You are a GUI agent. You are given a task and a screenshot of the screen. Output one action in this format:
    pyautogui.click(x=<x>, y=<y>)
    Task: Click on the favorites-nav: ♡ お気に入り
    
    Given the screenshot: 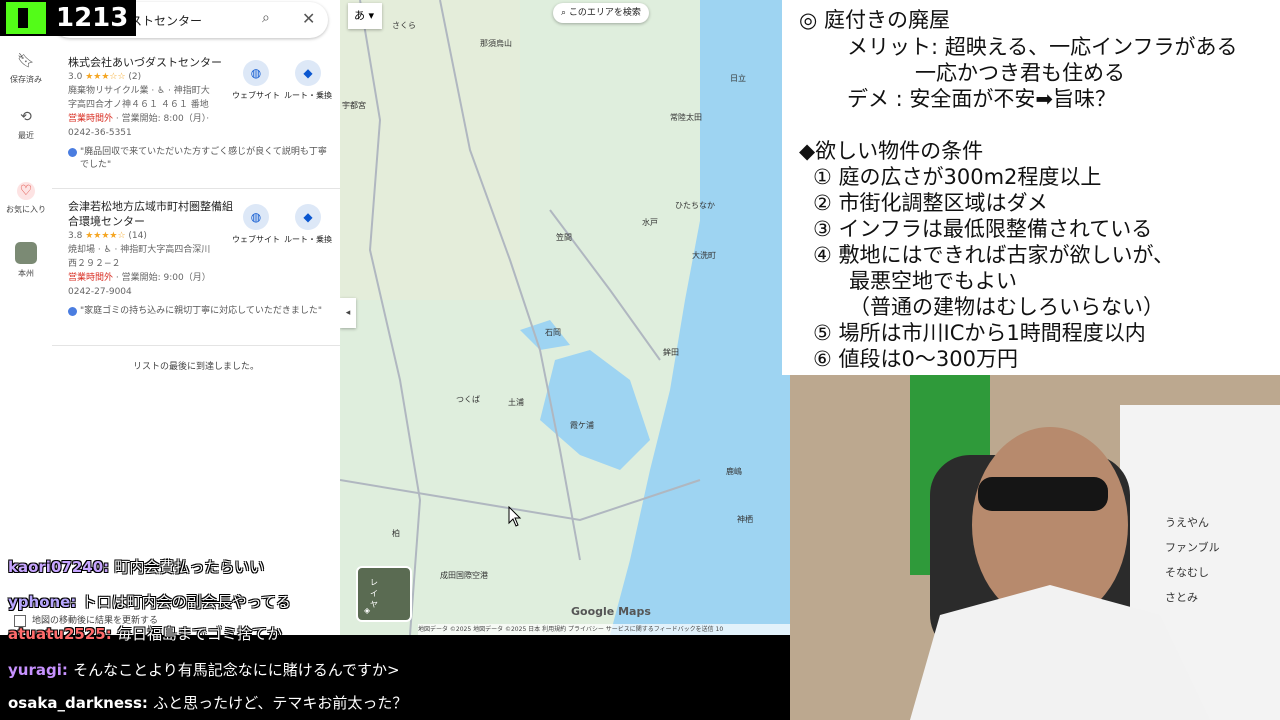 What is the action you would take?
    pyautogui.click(x=26, y=198)
    